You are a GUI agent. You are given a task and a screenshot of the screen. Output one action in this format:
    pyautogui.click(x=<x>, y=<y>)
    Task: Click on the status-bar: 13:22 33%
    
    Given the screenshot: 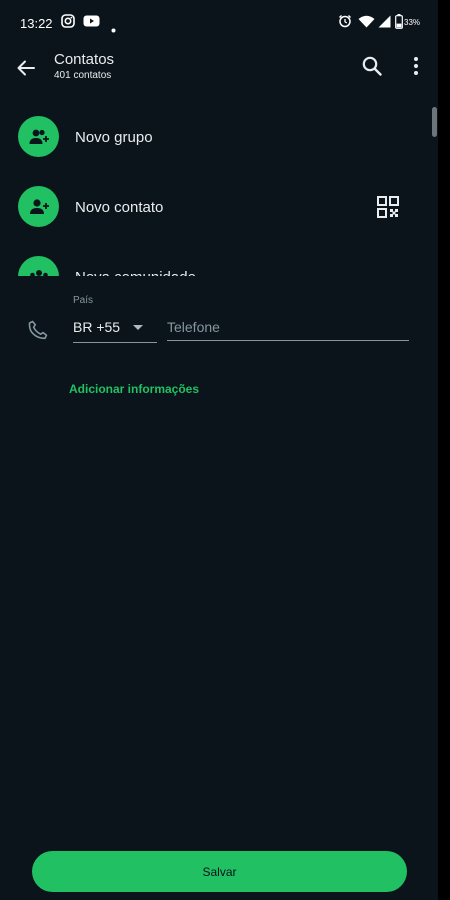 What is the action you would take?
    pyautogui.click(x=219, y=22)
    